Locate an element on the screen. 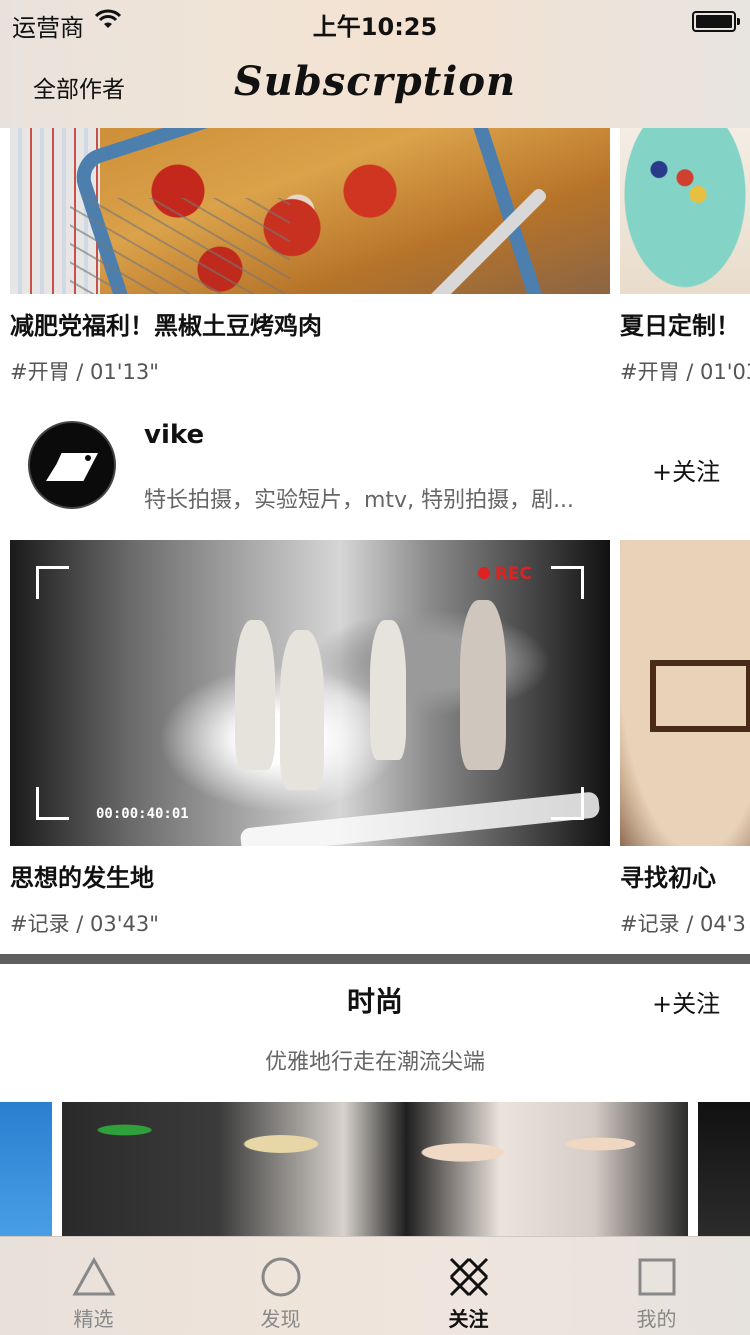 The width and height of the screenshot is (750, 1335). video-title: 减肥党福利！黑椒土豆烤鸡肉 is located at coordinates (166, 326).